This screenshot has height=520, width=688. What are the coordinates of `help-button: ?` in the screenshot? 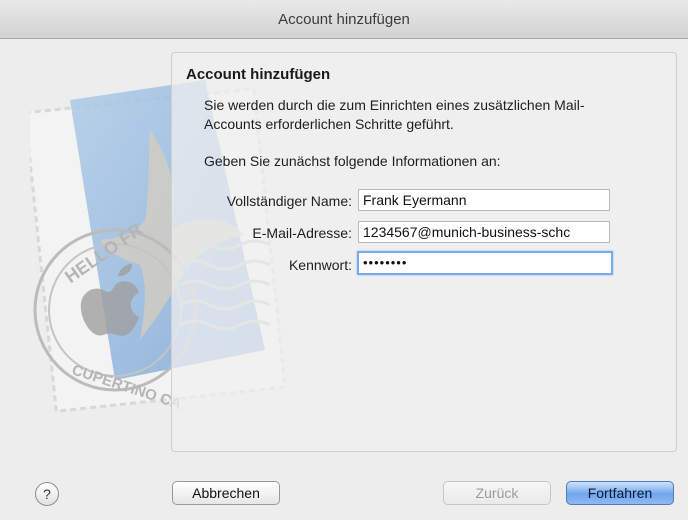 It's located at (47, 494).